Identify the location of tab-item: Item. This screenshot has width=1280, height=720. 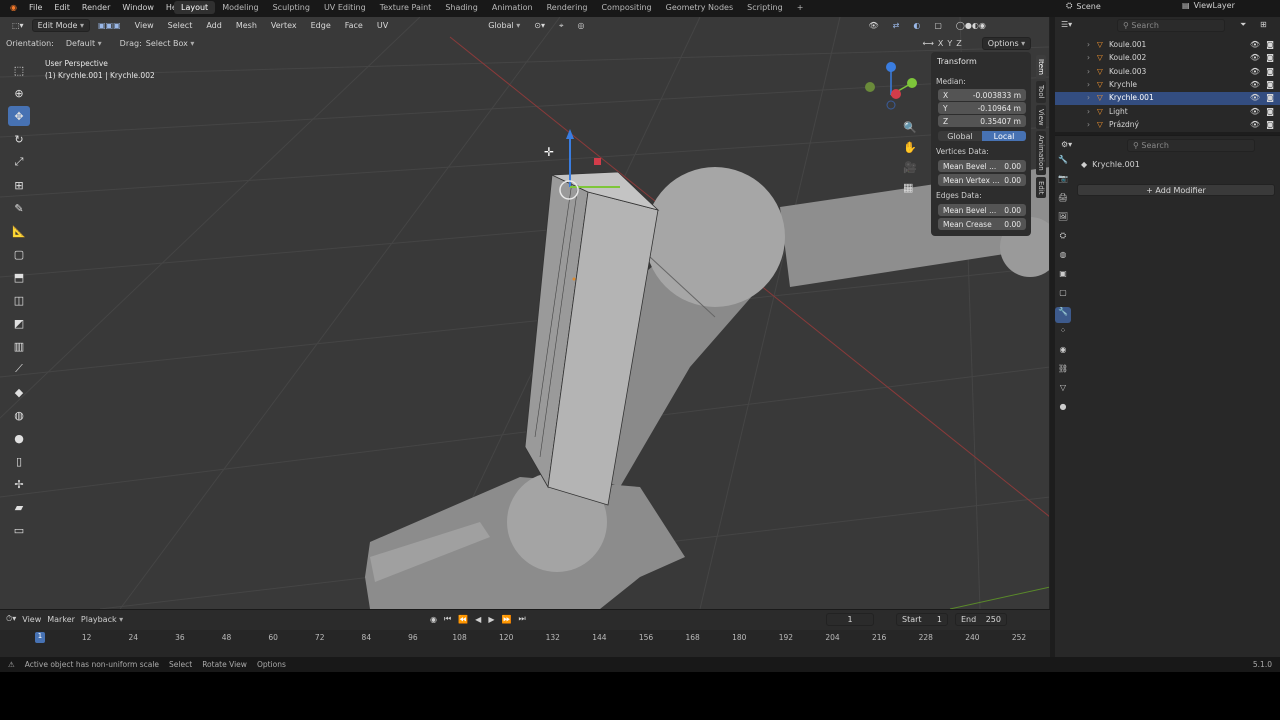
(1041, 67).